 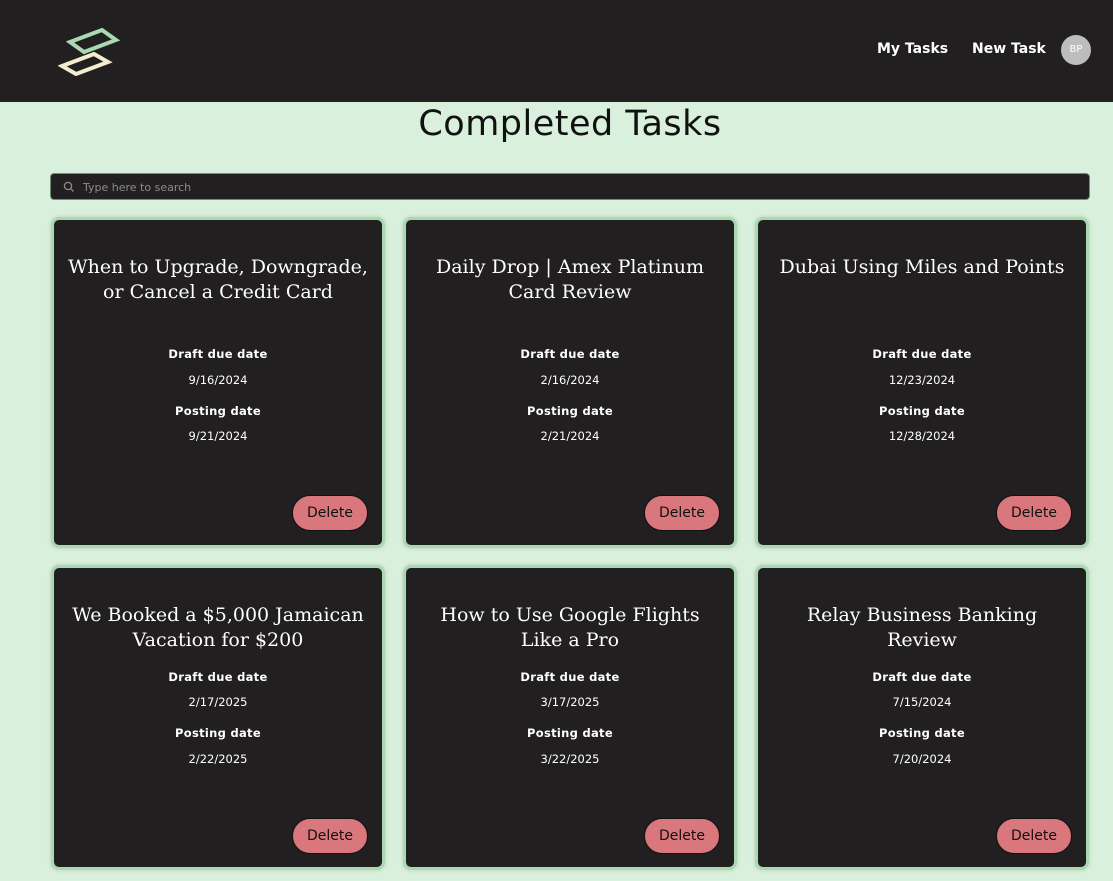 What do you see at coordinates (218, 702) in the screenshot?
I see `draft-due-value: 2/17/2025` at bounding box center [218, 702].